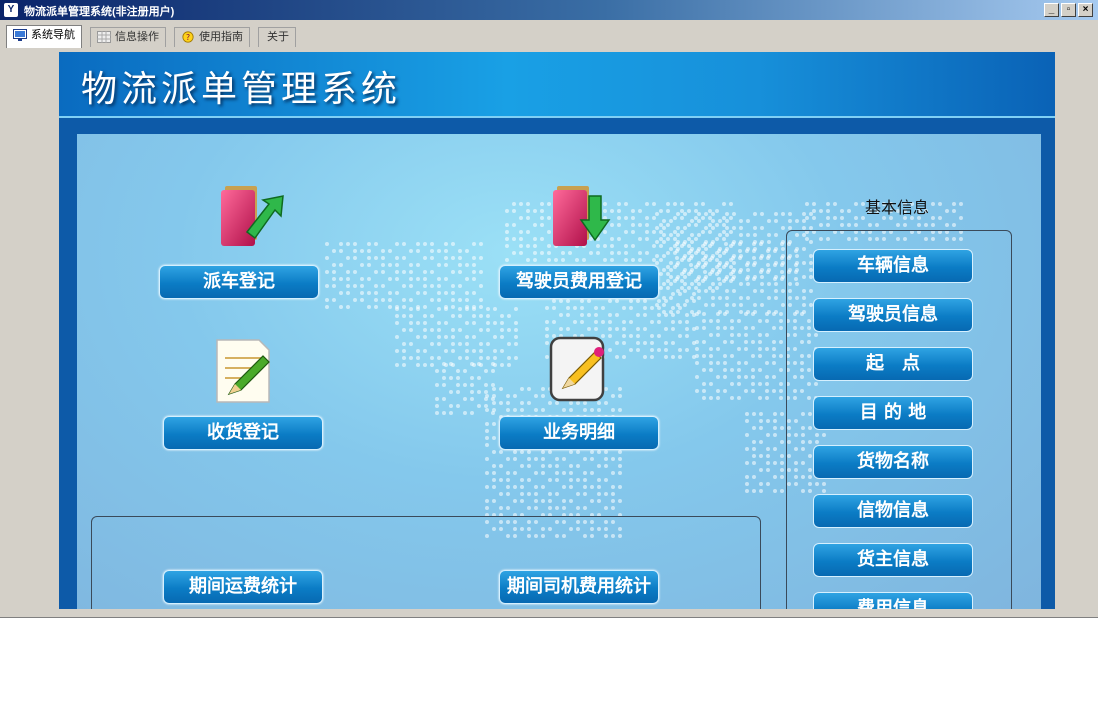 Image resolution: width=1098 pixels, height=714 pixels. Describe the element at coordinates (20, 35) in the screenshot. I see `monitor-icon` at that location.